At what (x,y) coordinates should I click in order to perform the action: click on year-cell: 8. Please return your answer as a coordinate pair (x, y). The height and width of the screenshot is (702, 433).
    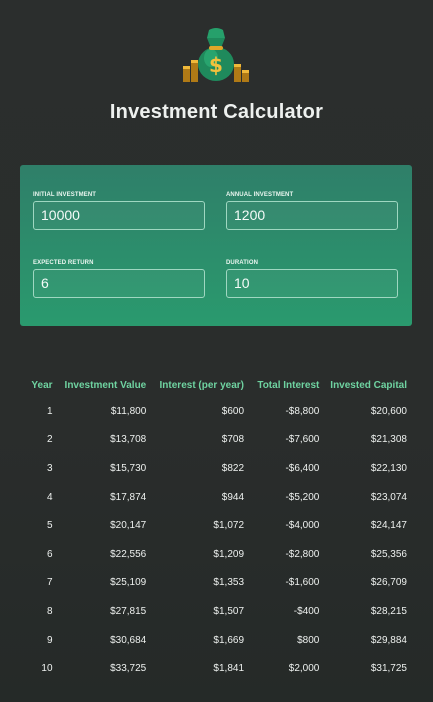
    Looking at the image, I should click on (49, 611).